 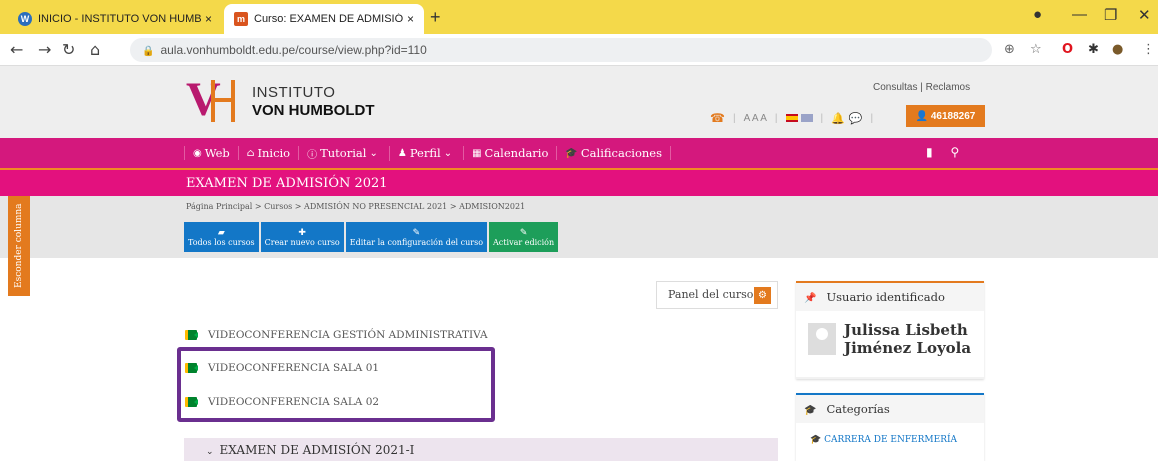 What do you see at coordinates (885, 297) in the screenshot?
I see `block-title: Usuario identificado` at bounding box center [885, 297].